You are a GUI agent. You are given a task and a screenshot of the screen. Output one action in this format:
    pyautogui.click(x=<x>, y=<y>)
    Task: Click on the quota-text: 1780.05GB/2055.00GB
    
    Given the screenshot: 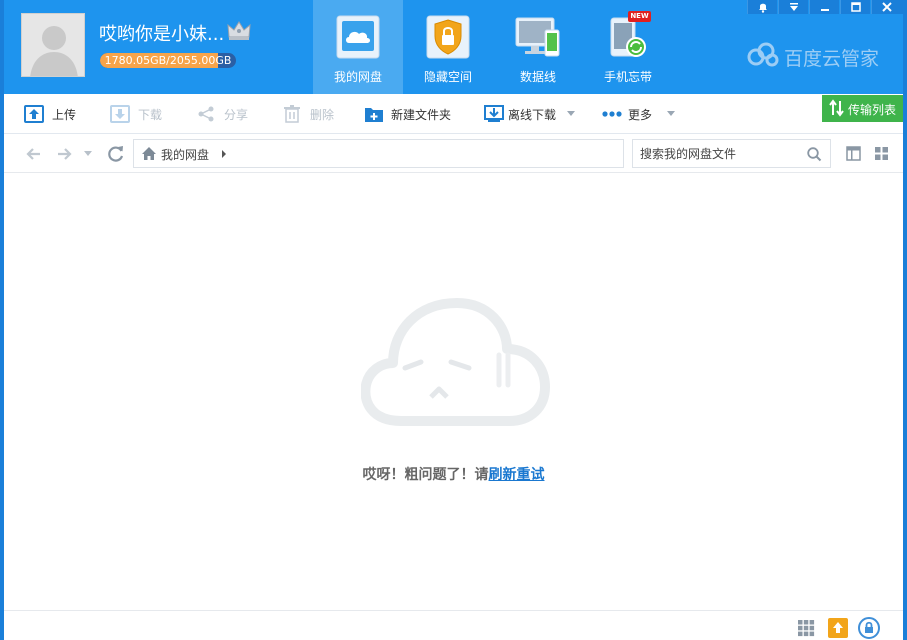 What is the action you would take?
    pyautogui.click(x=168, y=60)
    